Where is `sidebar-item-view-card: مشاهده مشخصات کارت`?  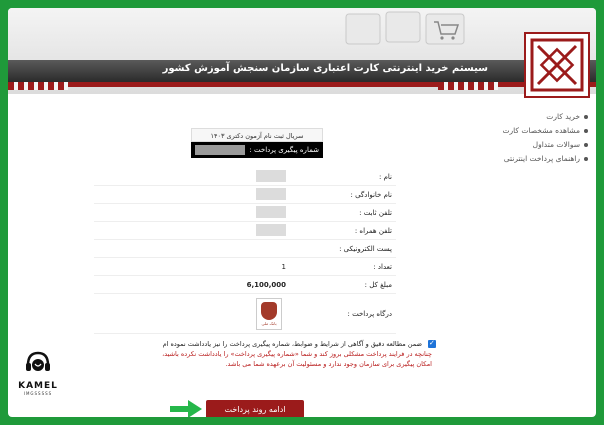 sidebar-item-view-card: مشاهده مشخصات کارت is located at coordinates (539, 130).